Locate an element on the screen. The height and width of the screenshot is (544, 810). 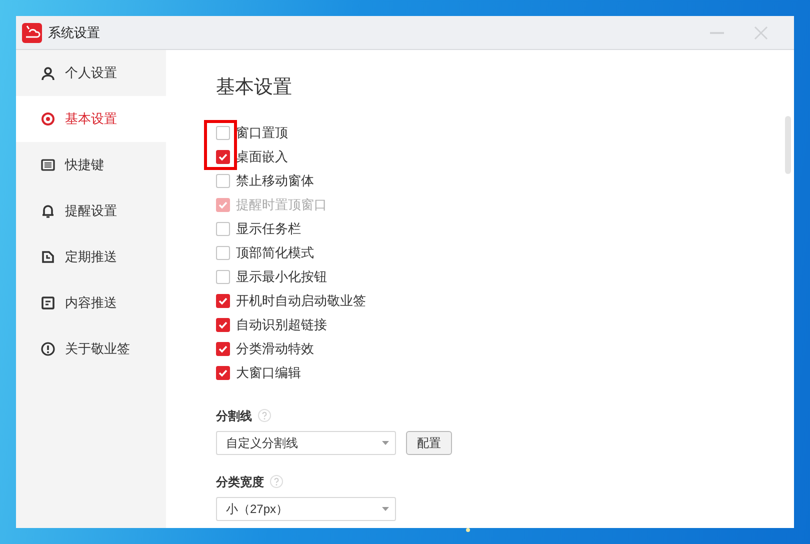
group-label: 分割线 is located at coordinates (234, 416).